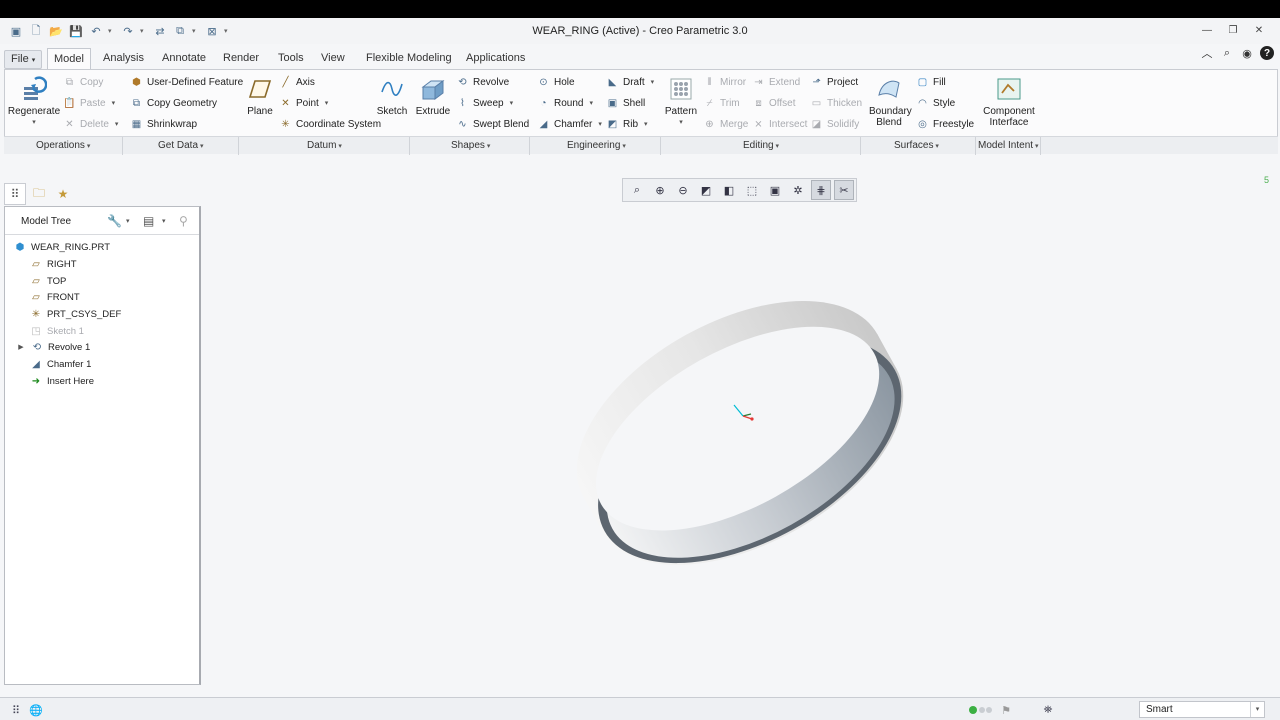 This screenshot has height=720, width=1280. I want to click on find-icon: ⛯, so click(1048, 710).